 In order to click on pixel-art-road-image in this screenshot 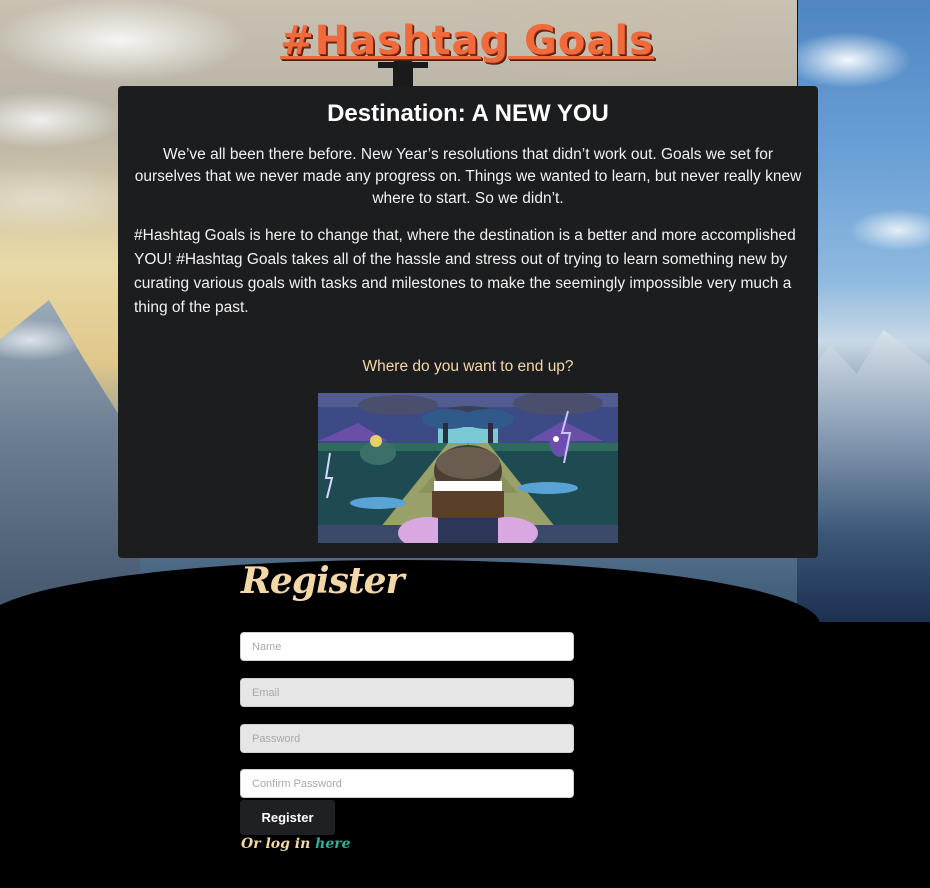, I will do `click(468, 468)`.